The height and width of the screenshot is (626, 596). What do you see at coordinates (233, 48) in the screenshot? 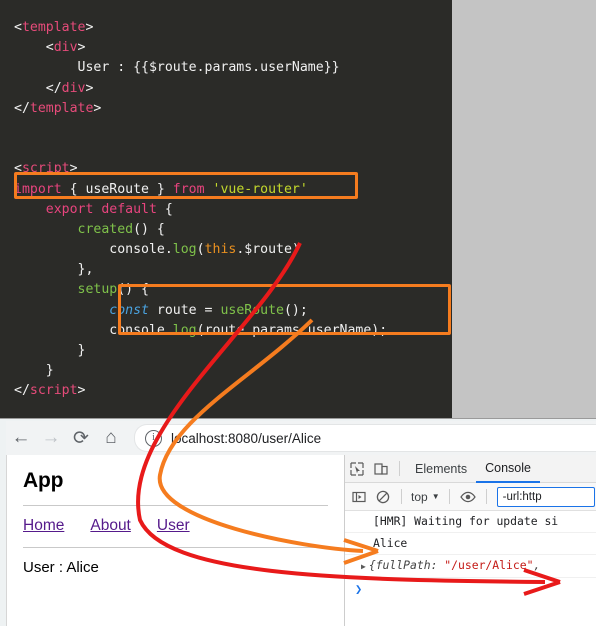
I see `code-line: <div>` at bounding box center [233, 48].